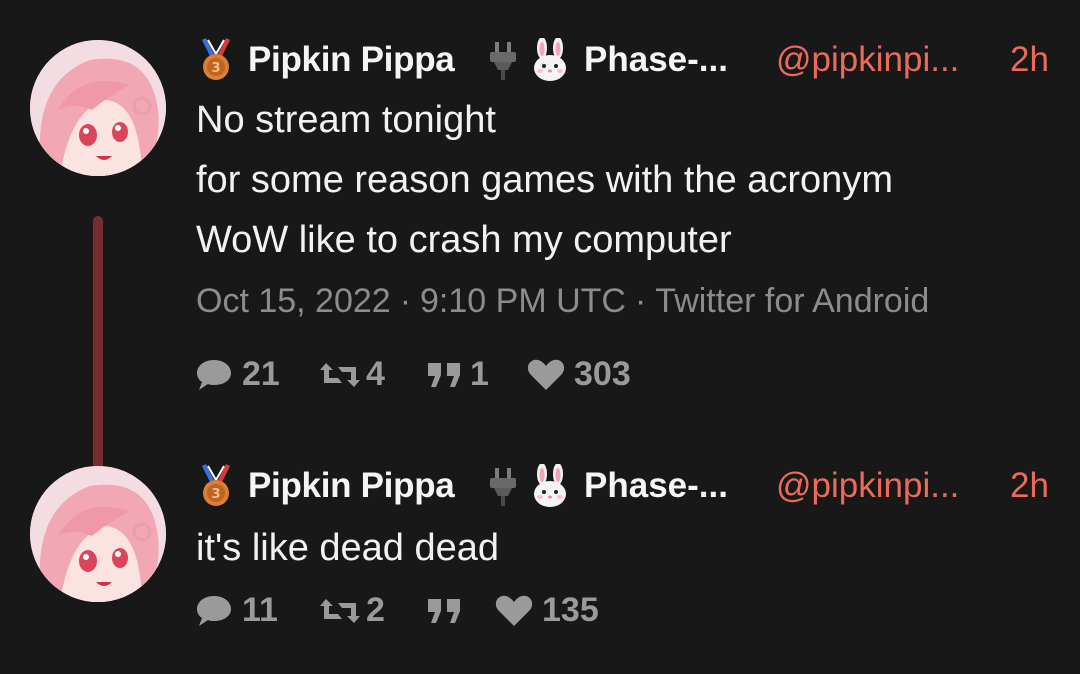 The image size is (1080, 674). I want to click on retweet-count: 4, so click(375, 374).